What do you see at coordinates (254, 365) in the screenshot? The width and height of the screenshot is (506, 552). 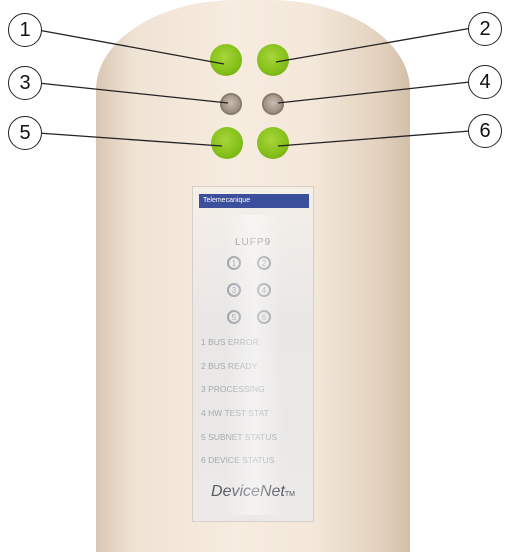 I see `glare-highlight` at bounding box center [254, 365].